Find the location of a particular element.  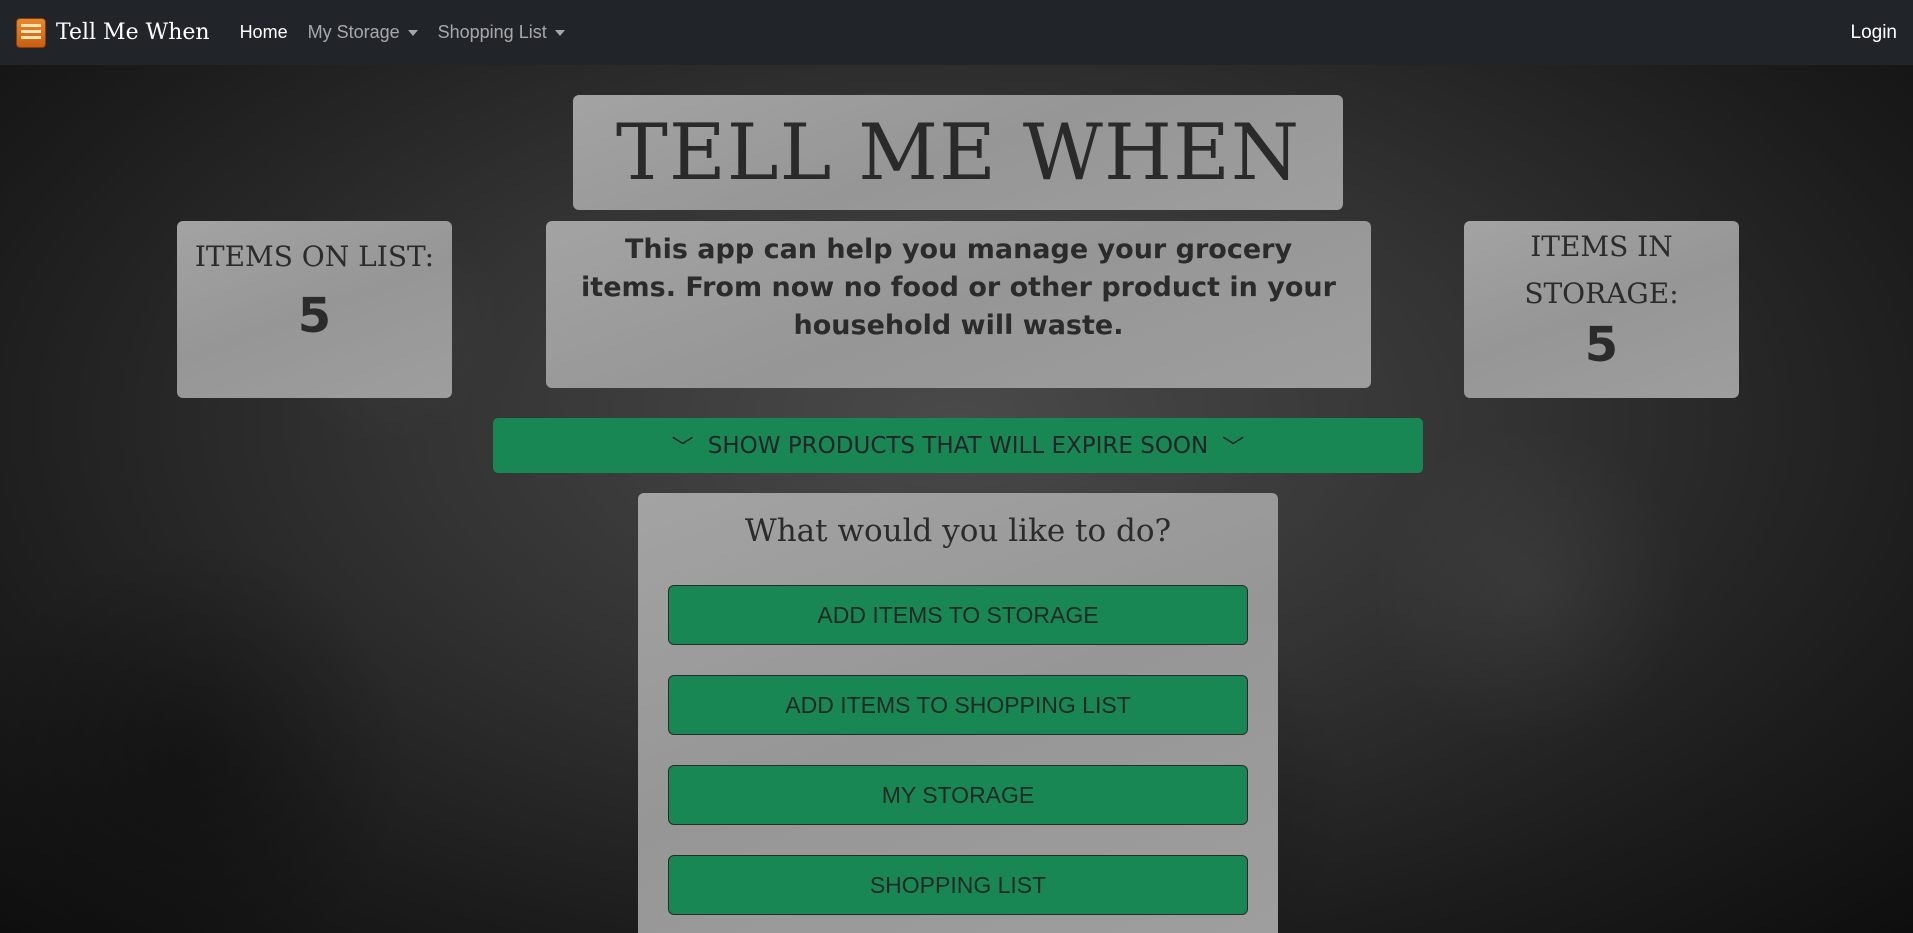

items-on-list-card: ITEMS ON LIST: 5 is located at coordinates (314, 309).